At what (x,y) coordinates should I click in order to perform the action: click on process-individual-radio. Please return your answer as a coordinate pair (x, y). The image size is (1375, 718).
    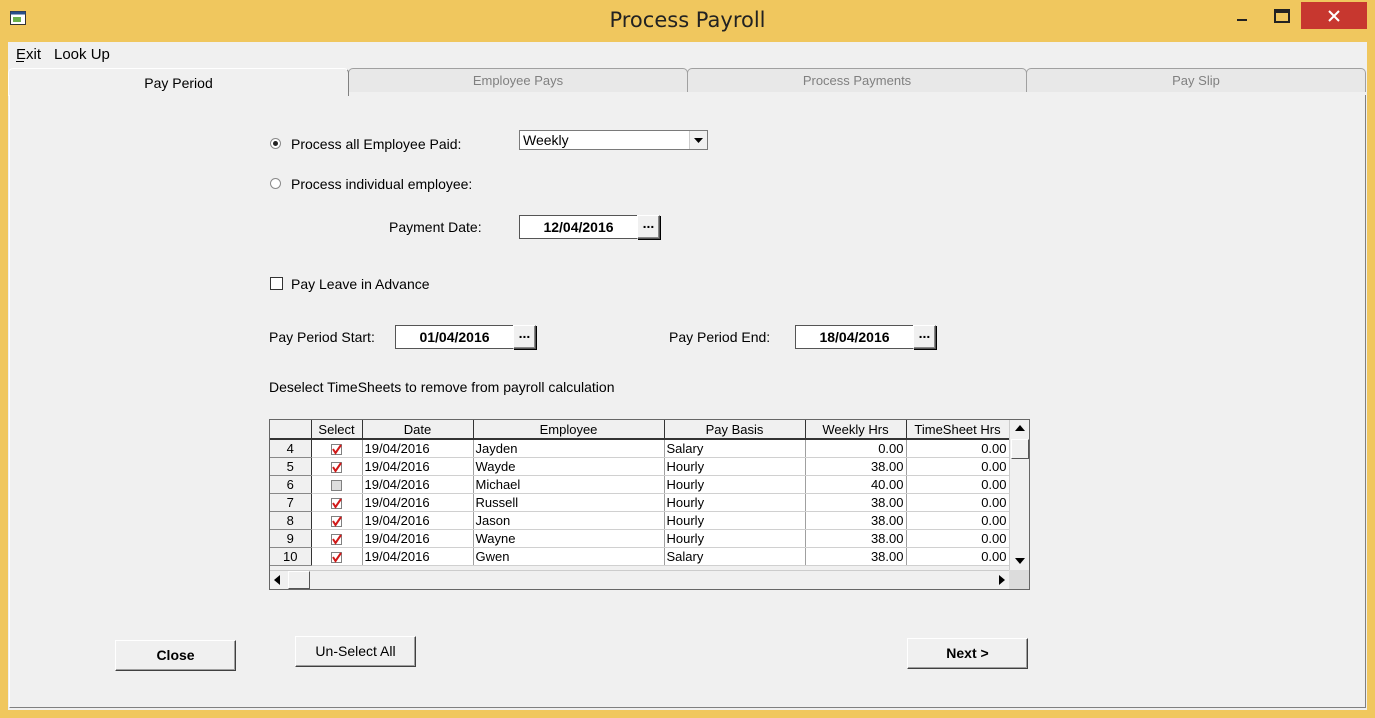
    Looking at the image, I should click on (275, 183).